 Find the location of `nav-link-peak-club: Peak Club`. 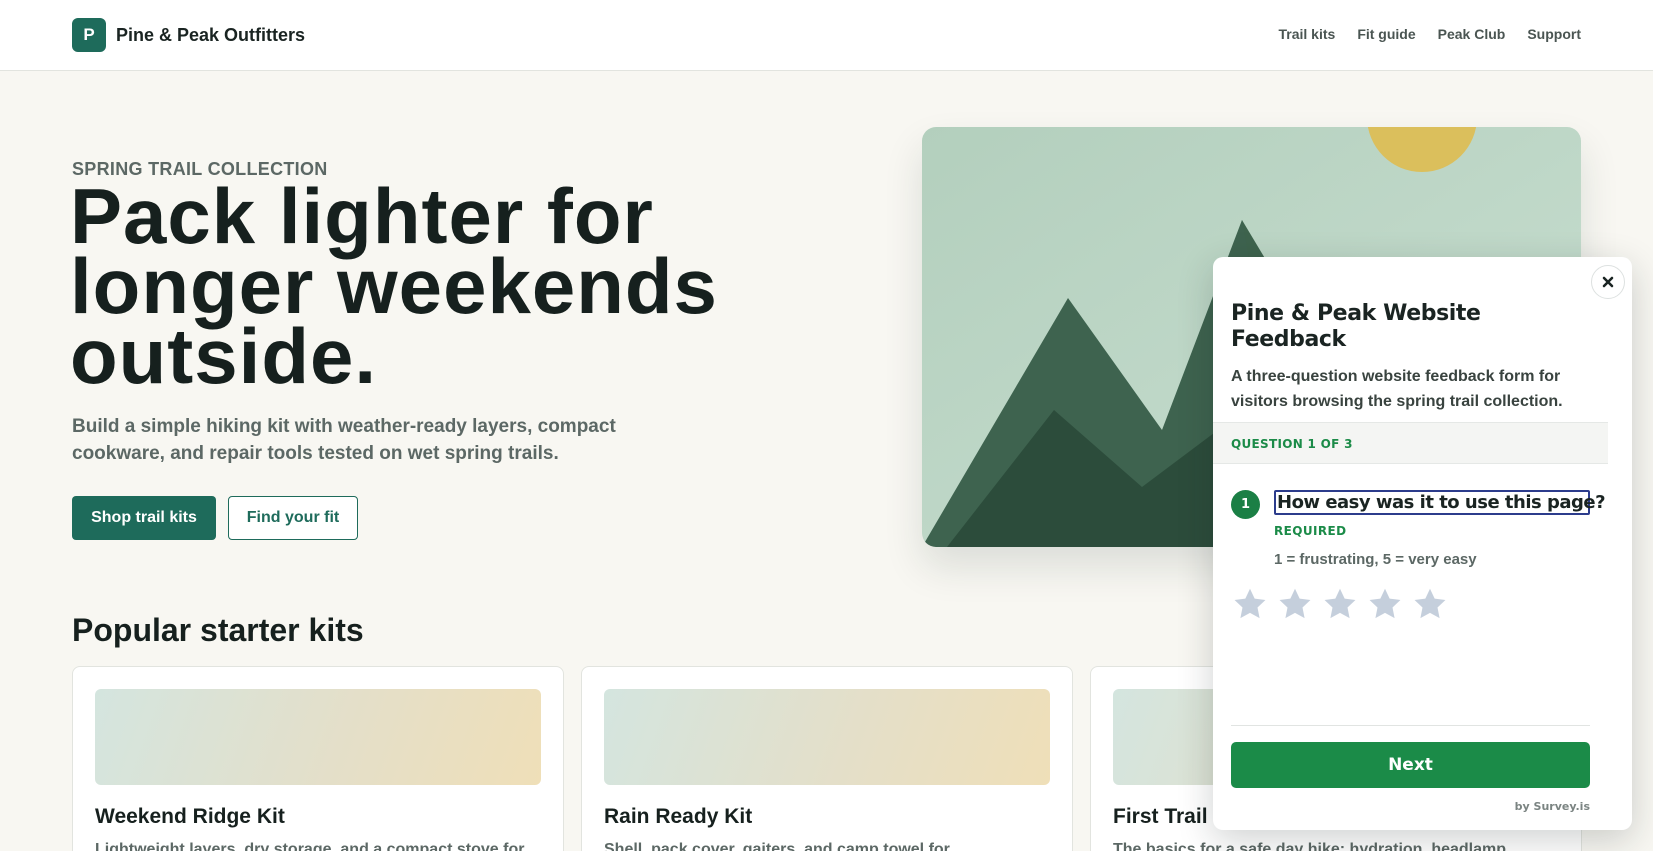

nav-link-peak-club: Peak Club is located at coordinates (1472, 34).